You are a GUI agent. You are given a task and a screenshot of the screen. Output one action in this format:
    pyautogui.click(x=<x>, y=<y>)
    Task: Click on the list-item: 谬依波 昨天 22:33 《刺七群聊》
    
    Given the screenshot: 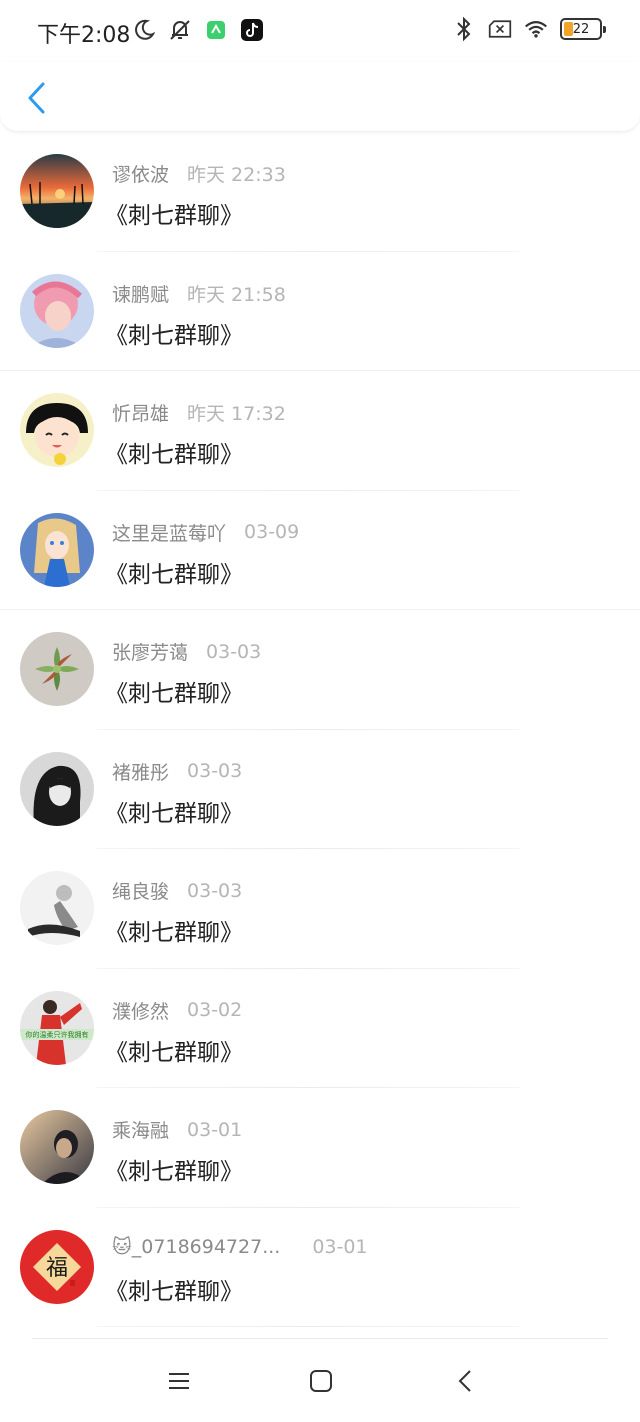 What is the action you would take?
    pyautogui.click(x=320, y=192)
    